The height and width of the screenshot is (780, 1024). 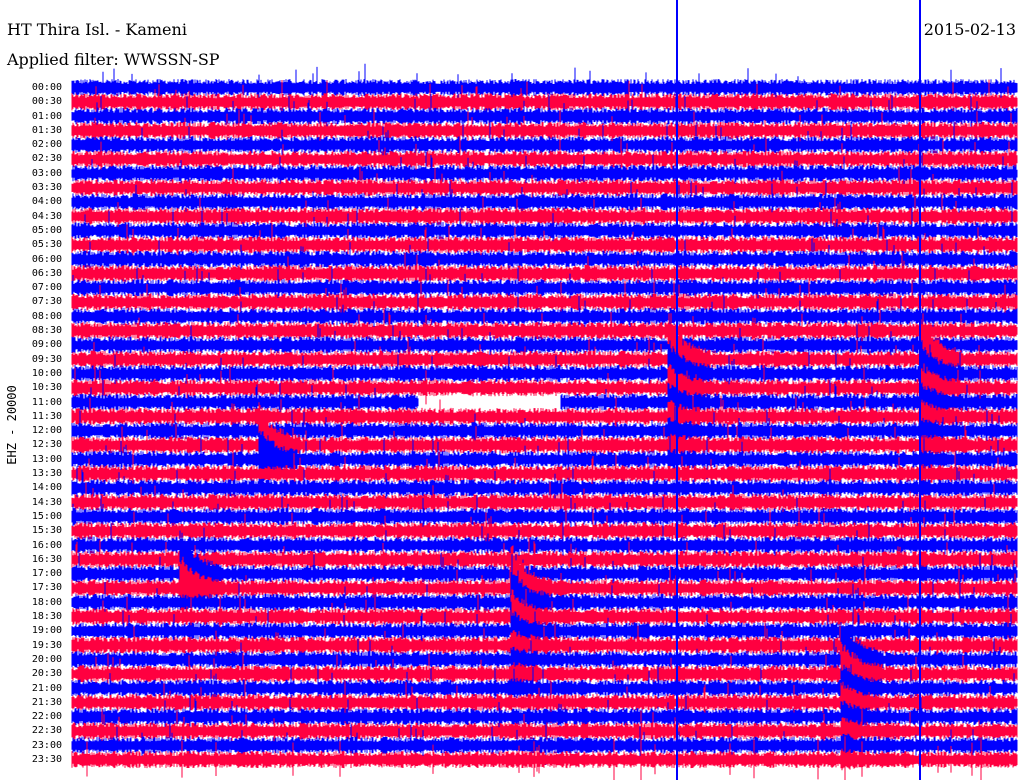 What do you see at coordinates (46, 617) in the screenshot?
I see `row-time-label: 18:30` at bounding box center [46, 617].